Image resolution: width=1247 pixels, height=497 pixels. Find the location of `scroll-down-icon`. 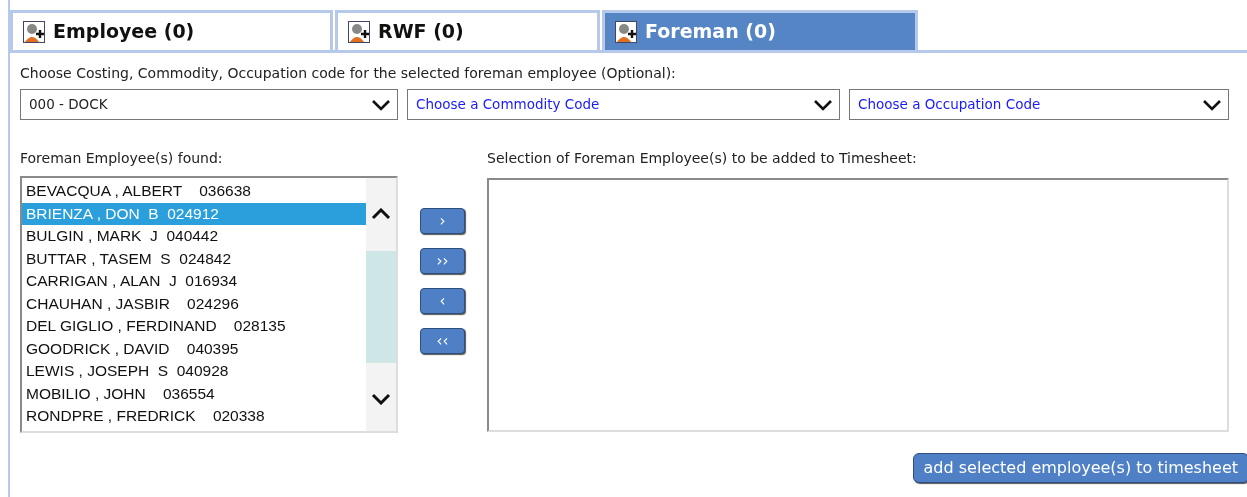

scroll-down-icon is located at coordinates (381, 399).